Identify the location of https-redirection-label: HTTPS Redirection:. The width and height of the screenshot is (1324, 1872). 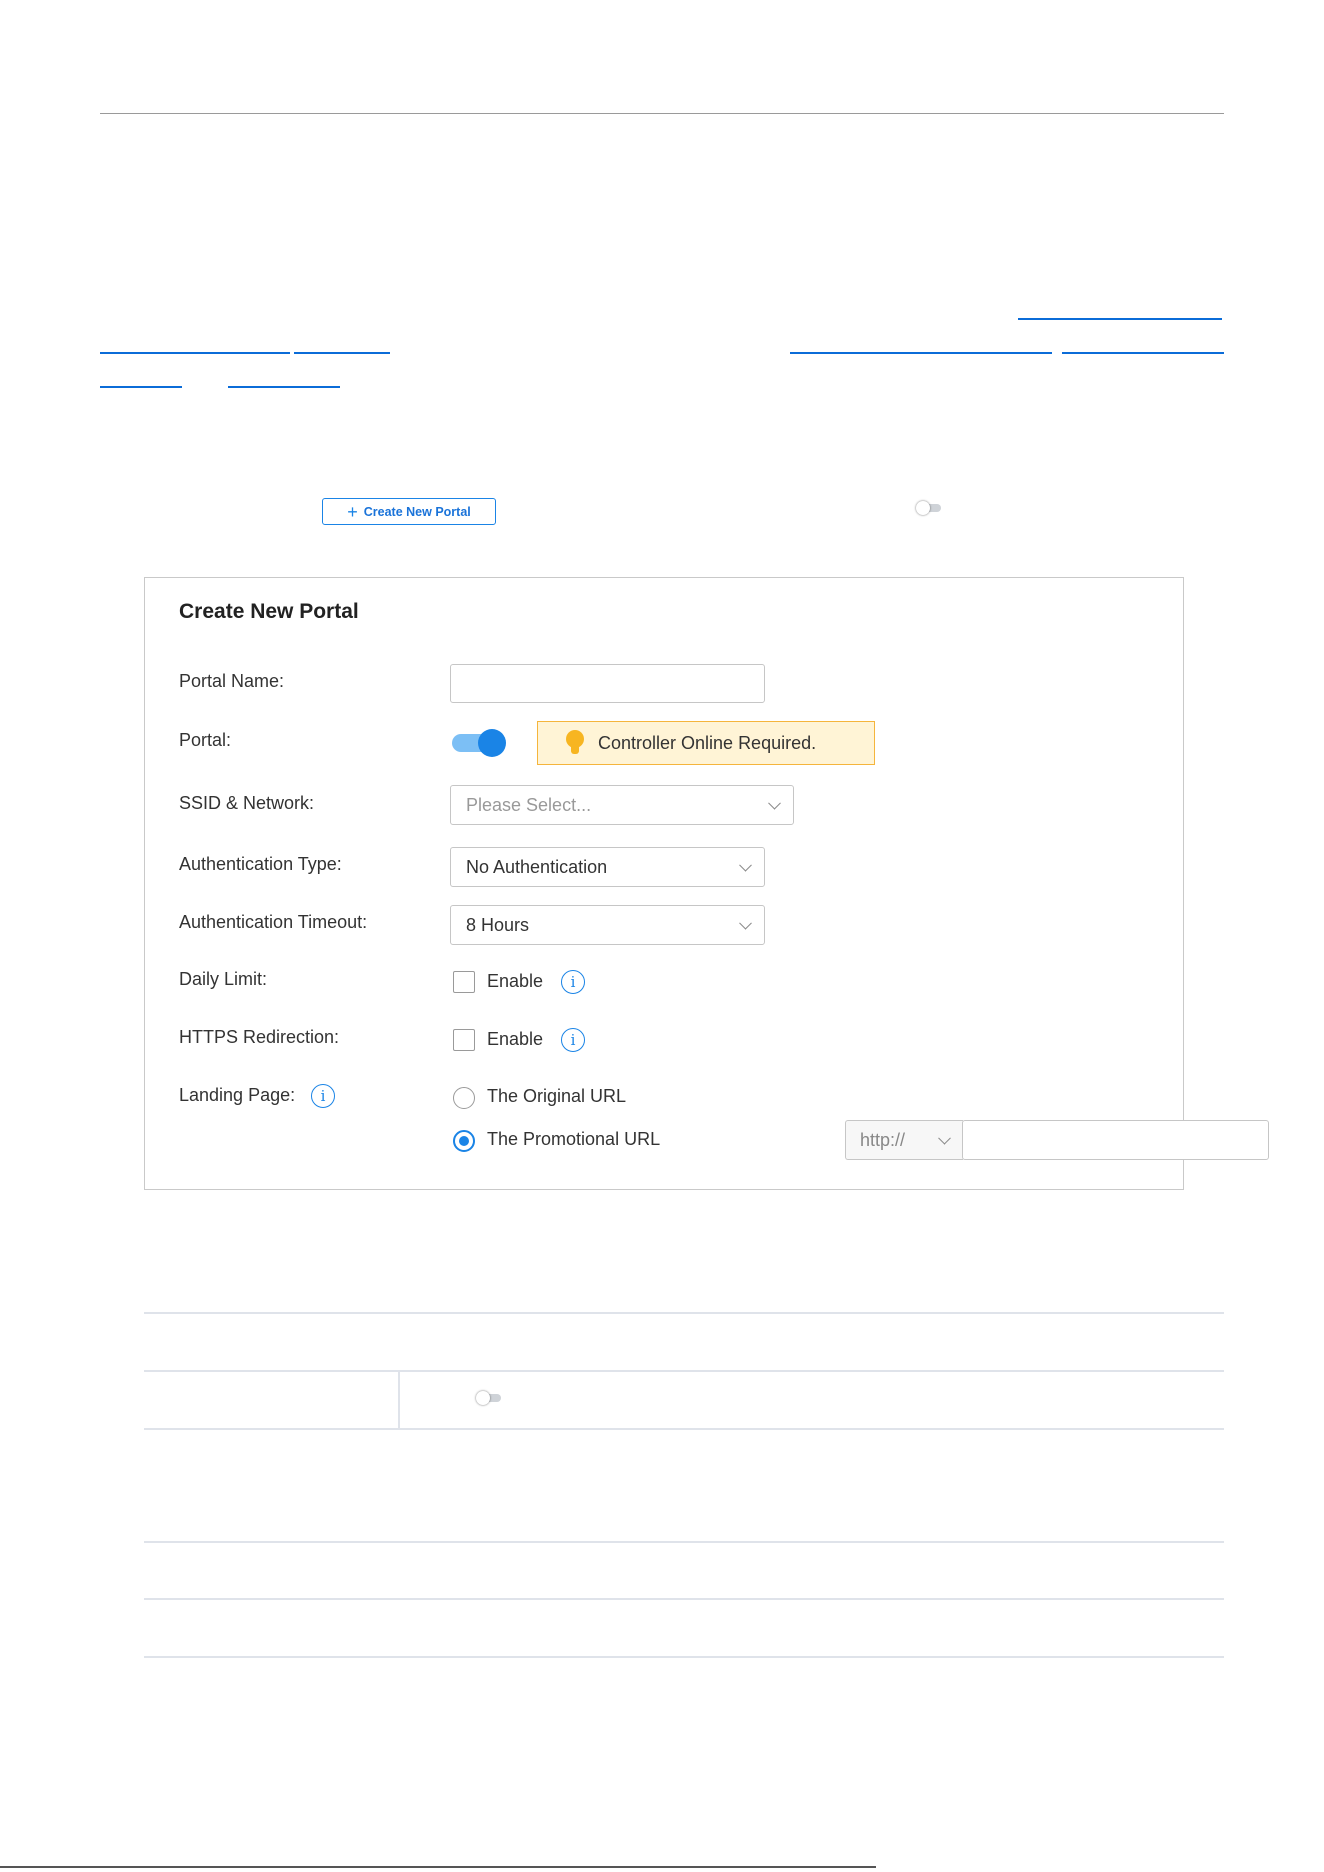
(259, 1037).